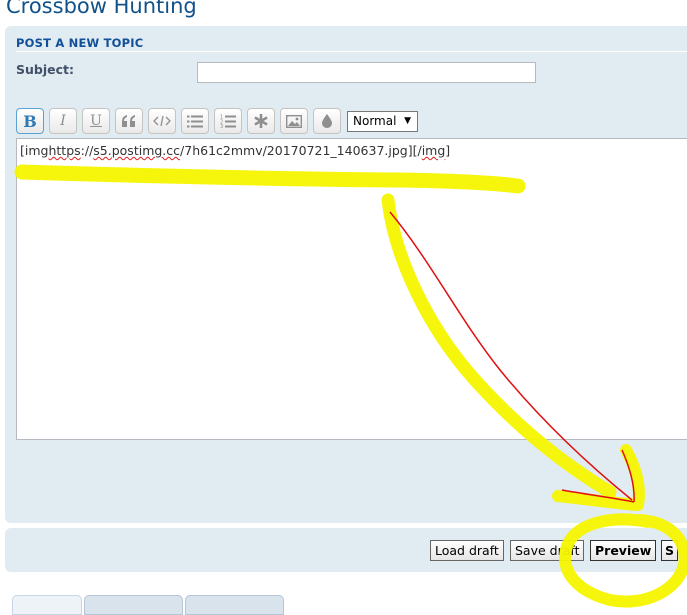 The image size is (687, 615). I want to click on image-icon, so click(294, 121).